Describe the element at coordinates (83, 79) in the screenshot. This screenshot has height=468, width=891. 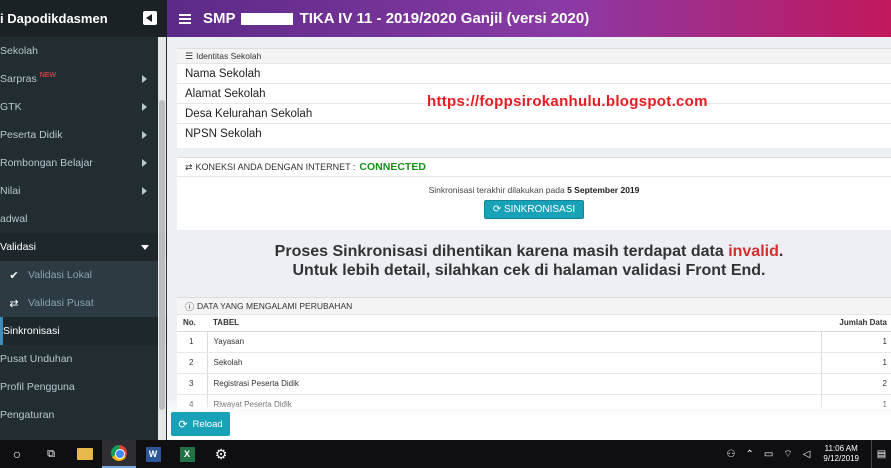
I see `sidebar-item-sarpras: Sarpras NEW` at that location.